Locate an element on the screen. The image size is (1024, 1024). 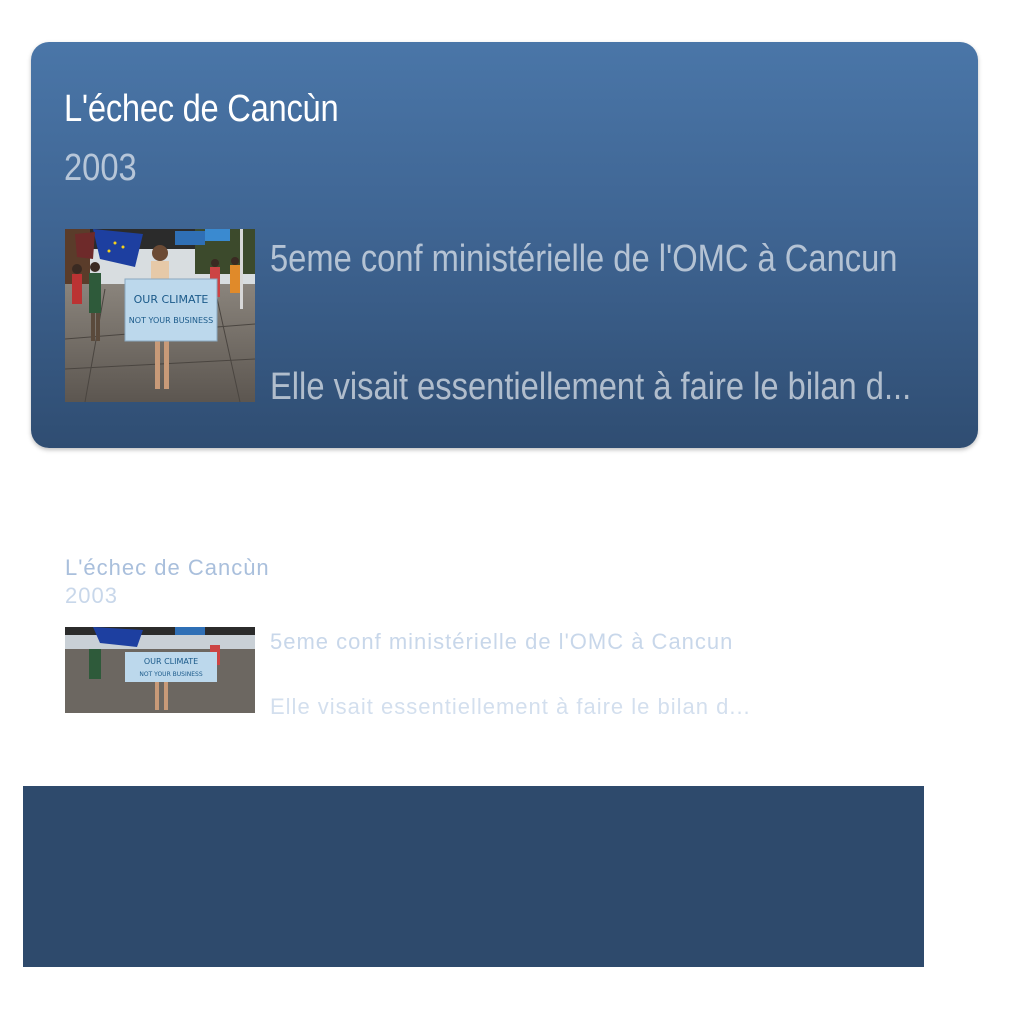
sign-text-line1: OUR CLIMATE is located at coordinates (171, 299).